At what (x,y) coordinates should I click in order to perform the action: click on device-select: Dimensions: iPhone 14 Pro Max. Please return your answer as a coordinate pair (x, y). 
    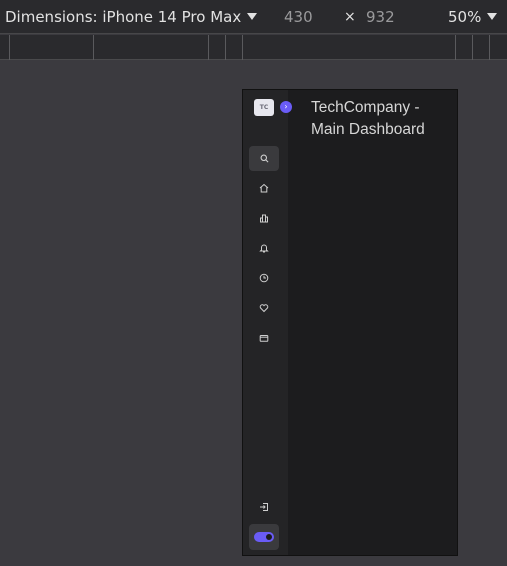
    Looking at the image, I should click on (131, 17).